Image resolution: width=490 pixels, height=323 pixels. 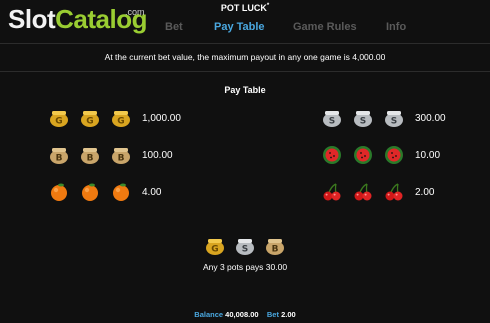 What do you see at coordinates (380, 155) in the screenshot?
I see `paytable-row-watermelon: 10.00` at bounding box center [380, 155].